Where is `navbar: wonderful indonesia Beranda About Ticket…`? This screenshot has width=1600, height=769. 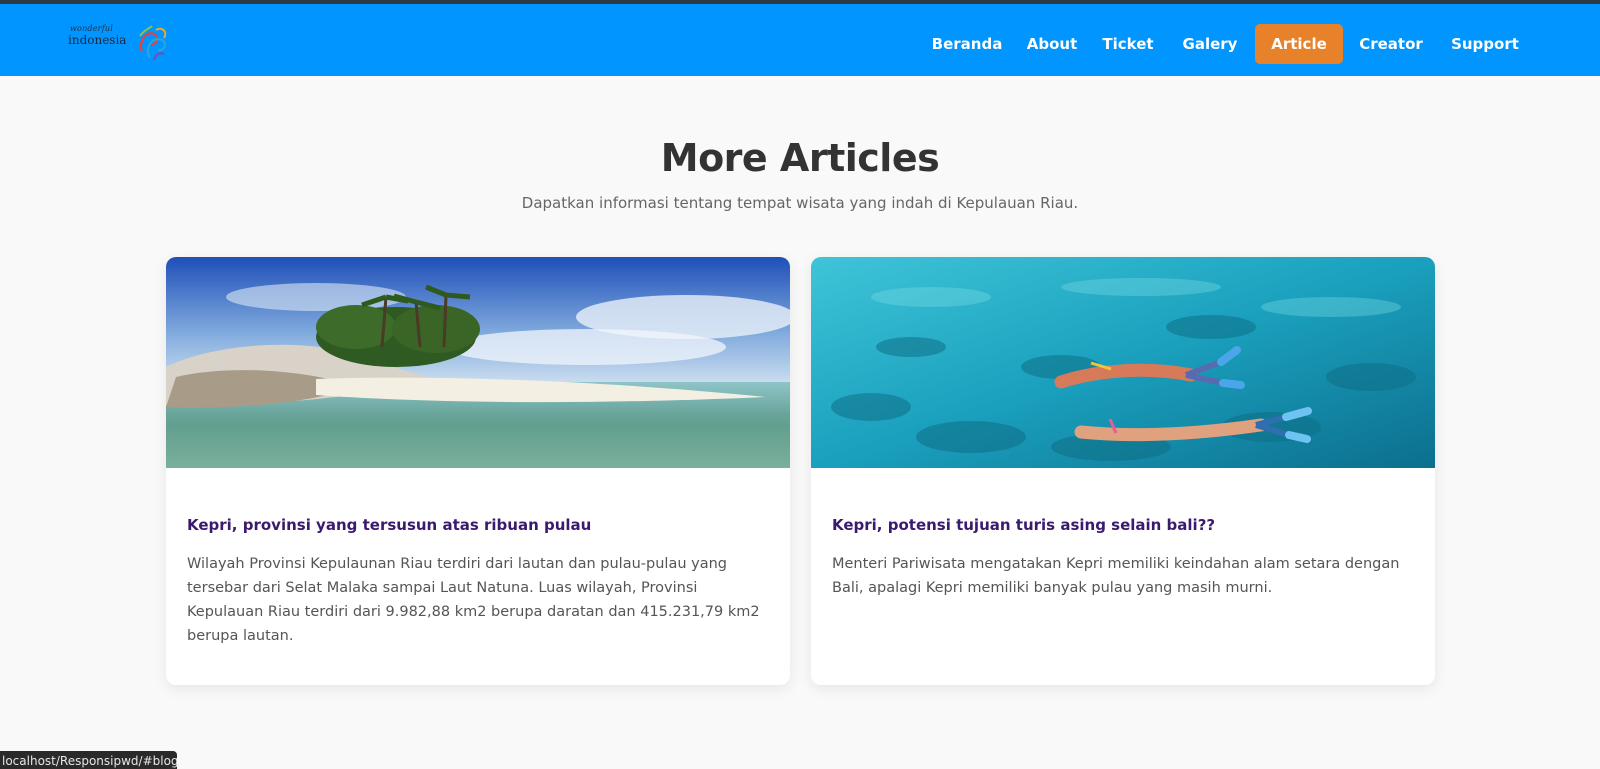
navbar: wonderful indonesia Beranda About Ticket… is located at coordinates (800, 40).